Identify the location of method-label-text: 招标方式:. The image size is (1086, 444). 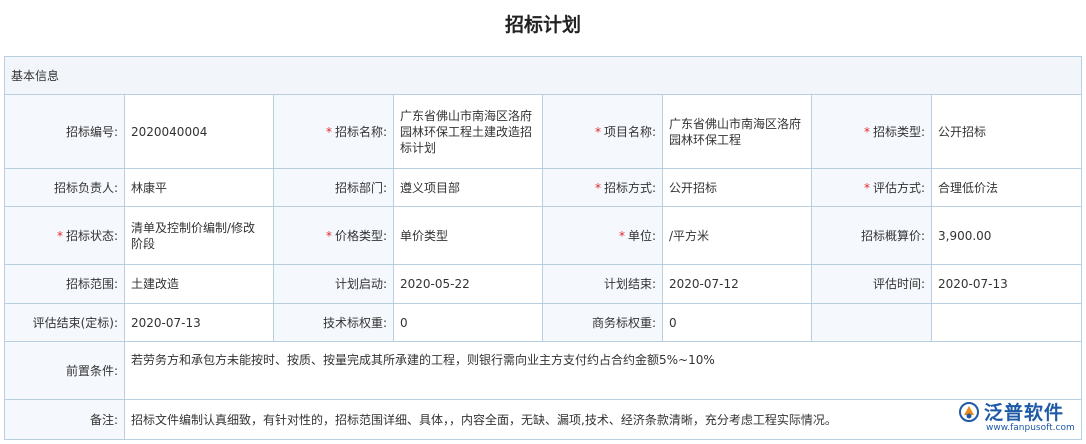
(629, 187).